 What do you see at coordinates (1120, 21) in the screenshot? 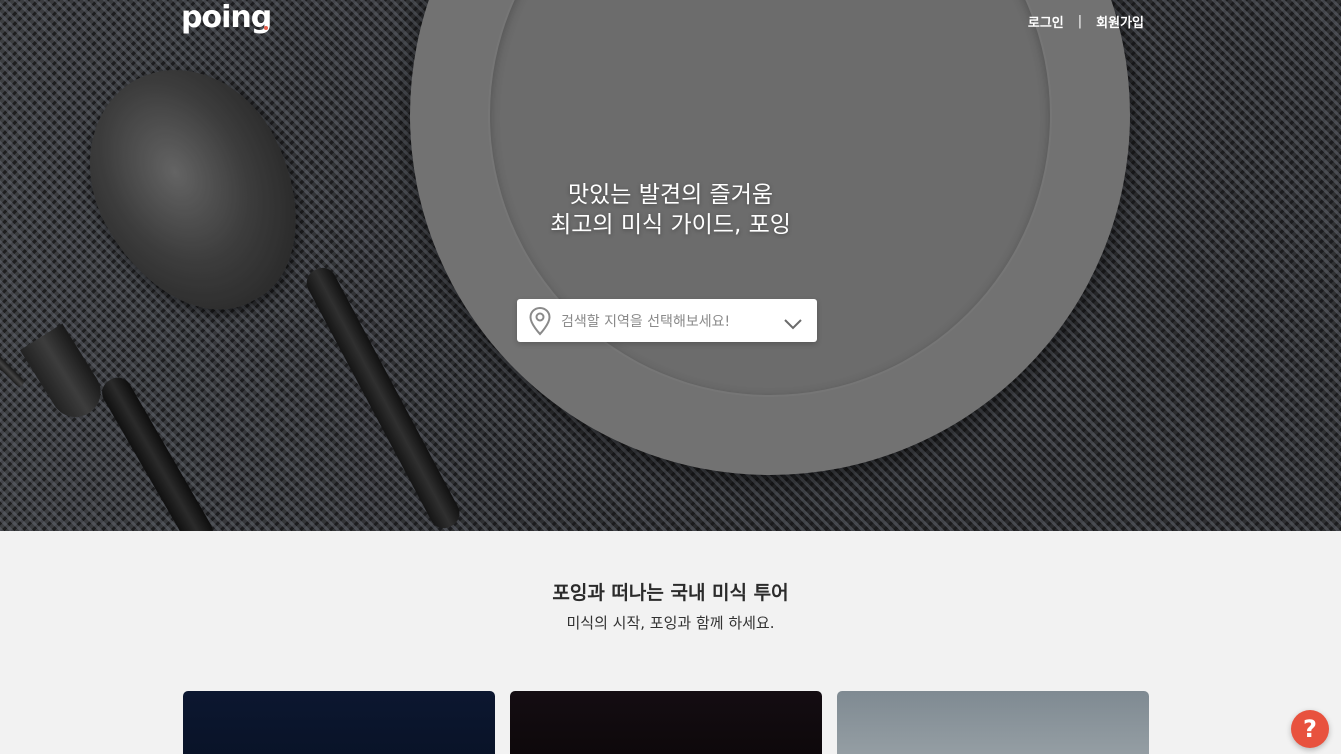
I see `signup-link: 회원가입` at bounding box center [1120, 21].